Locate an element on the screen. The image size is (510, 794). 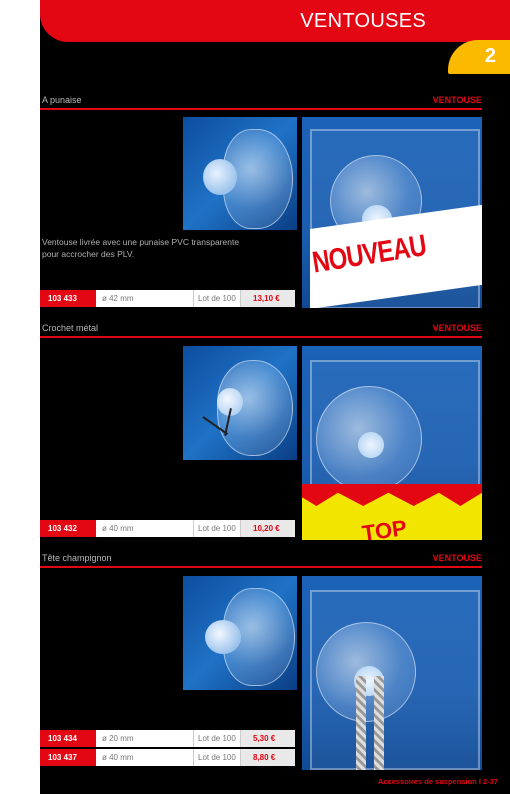
reference: 103 432 is located at coordinates (68, 528).